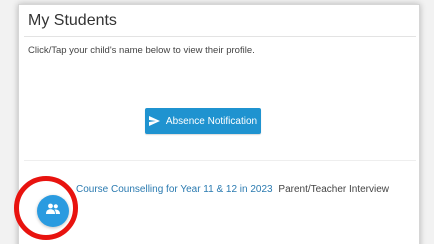  I want to click on event-type-label: Parent/Teacher Interview, so click(334, 189).